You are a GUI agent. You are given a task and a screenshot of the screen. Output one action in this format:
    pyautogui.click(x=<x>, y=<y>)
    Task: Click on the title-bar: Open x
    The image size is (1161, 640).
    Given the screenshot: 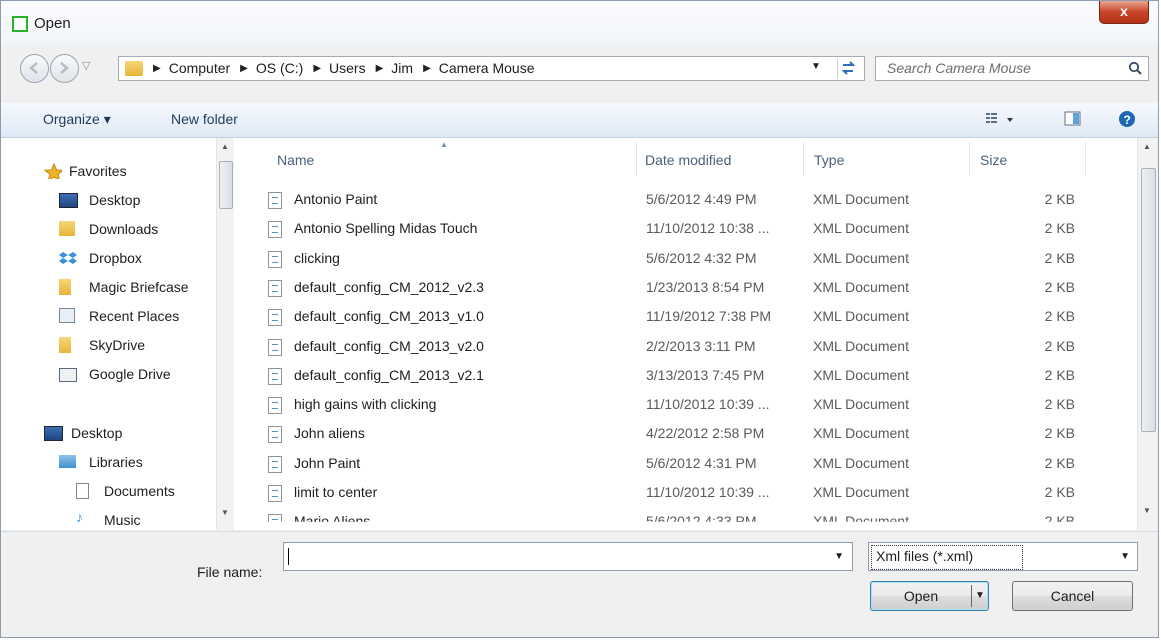 What is the action you would take?
    pyautogui.click(x=579, y=23)
    